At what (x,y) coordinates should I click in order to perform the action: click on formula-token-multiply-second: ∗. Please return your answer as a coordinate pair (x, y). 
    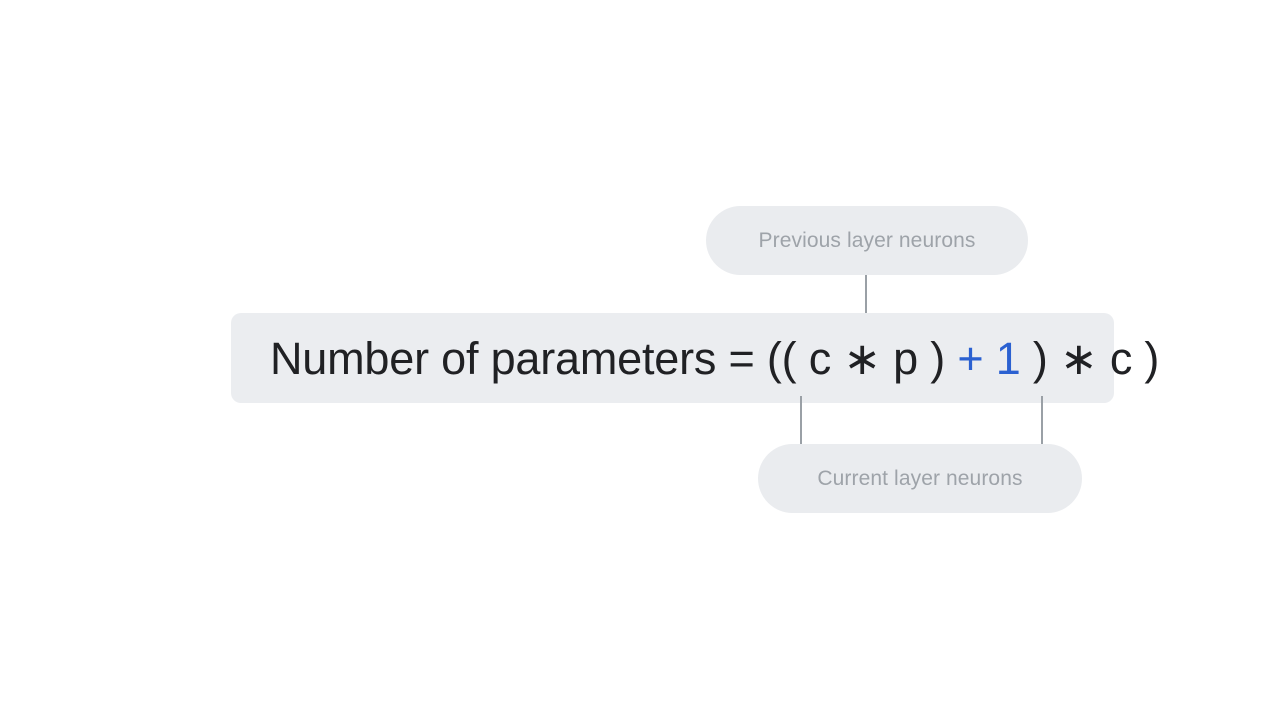
    Looking at the image, I should click on (1079, 358).